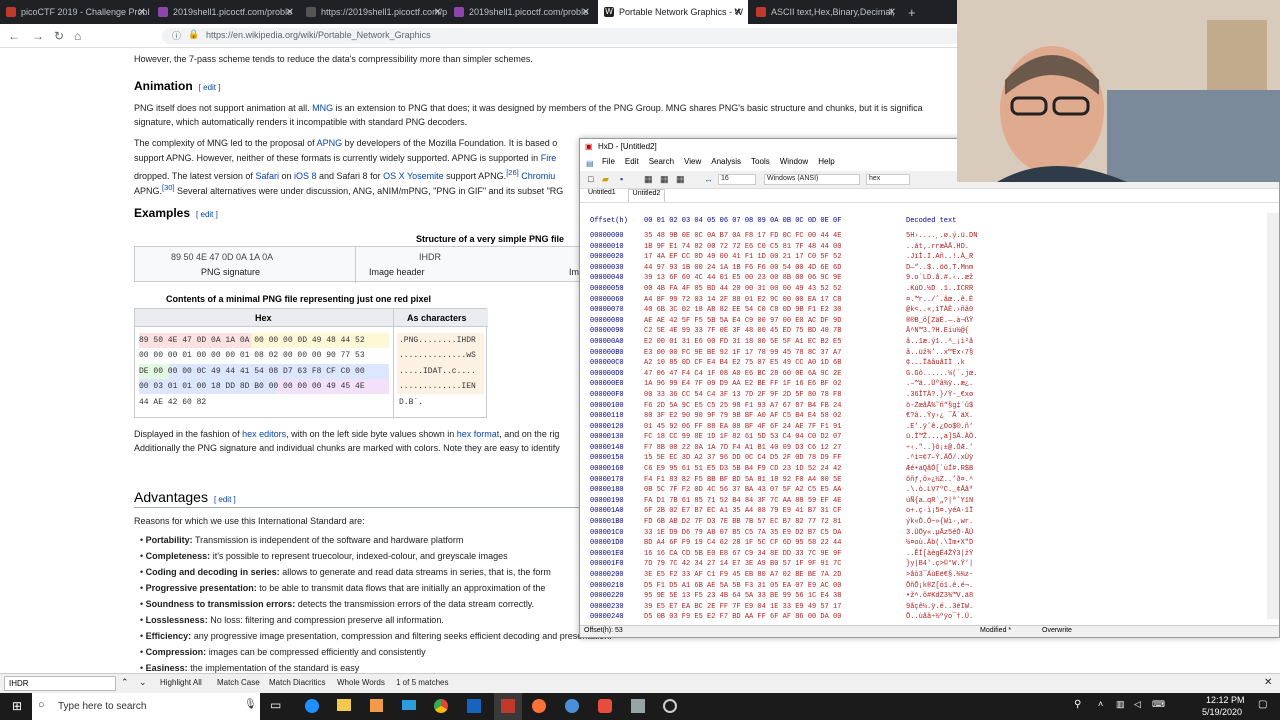 The height and width of the screenshot is (720, 1280). Describe the element at coordinates (409, 705) in the screenshot. I see `mail-icon` at that location.